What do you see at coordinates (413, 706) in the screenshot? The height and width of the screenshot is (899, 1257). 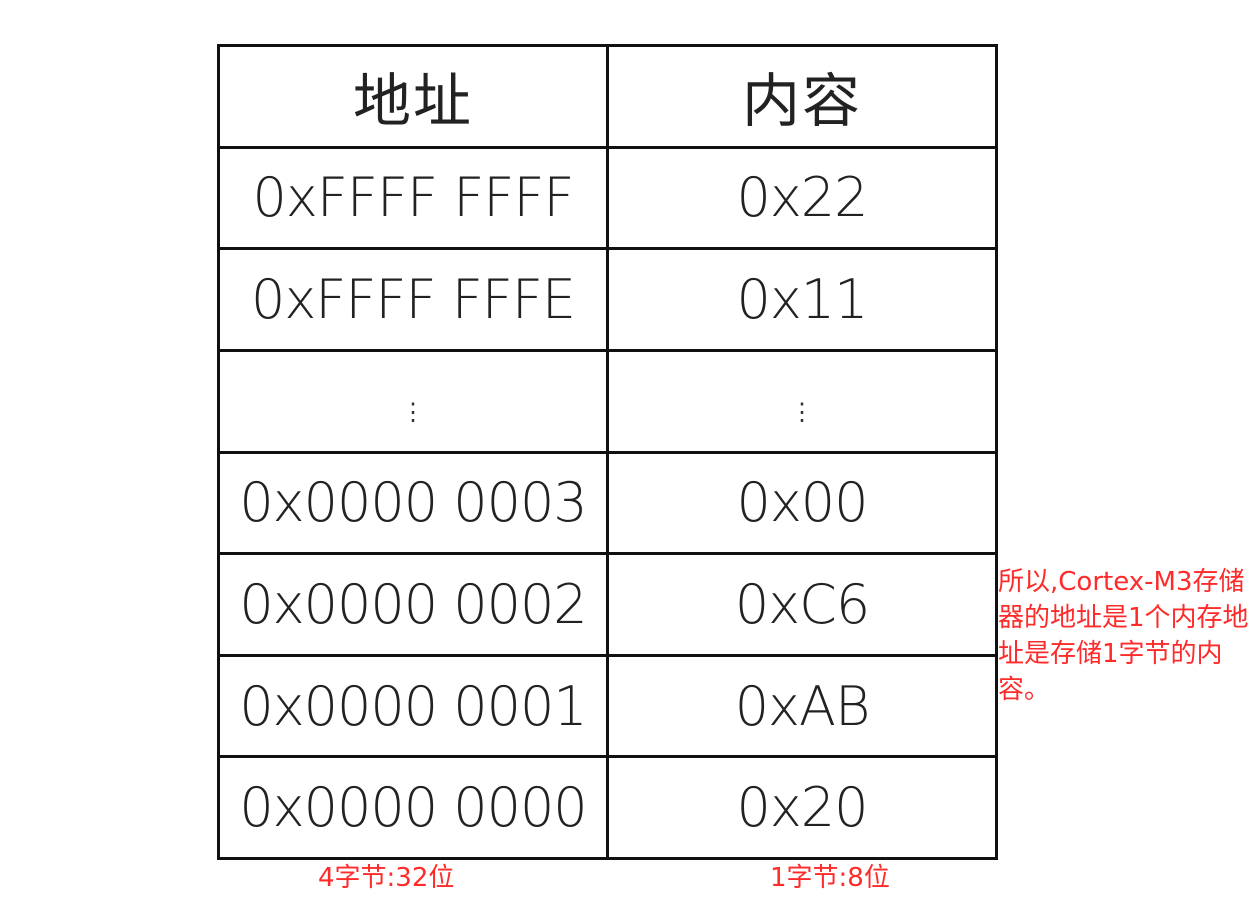 I see `address-cell: 0x0000 0001` at bounding box center [413, 706].